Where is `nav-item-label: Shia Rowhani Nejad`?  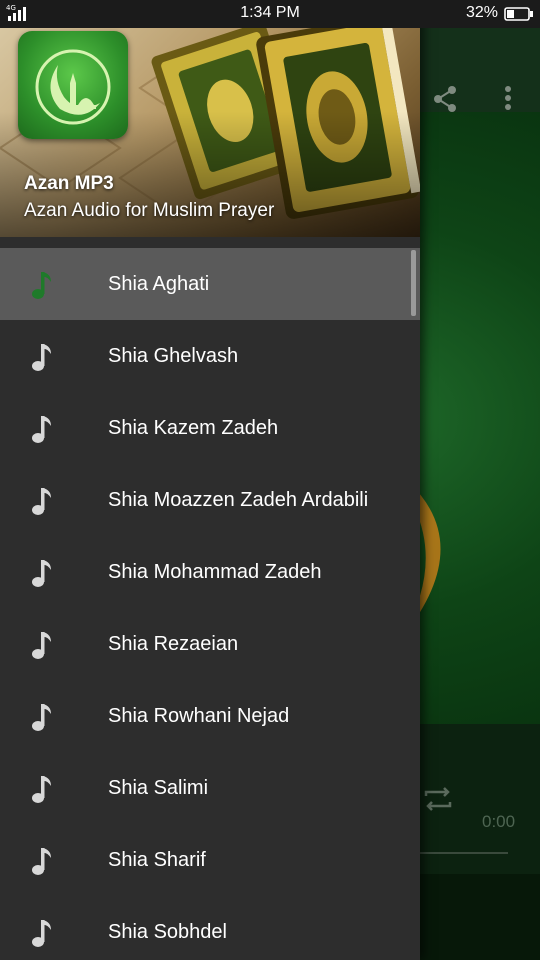 nav-item-label: Shia Rowhani Nejad is located at coordinates (199, 716).